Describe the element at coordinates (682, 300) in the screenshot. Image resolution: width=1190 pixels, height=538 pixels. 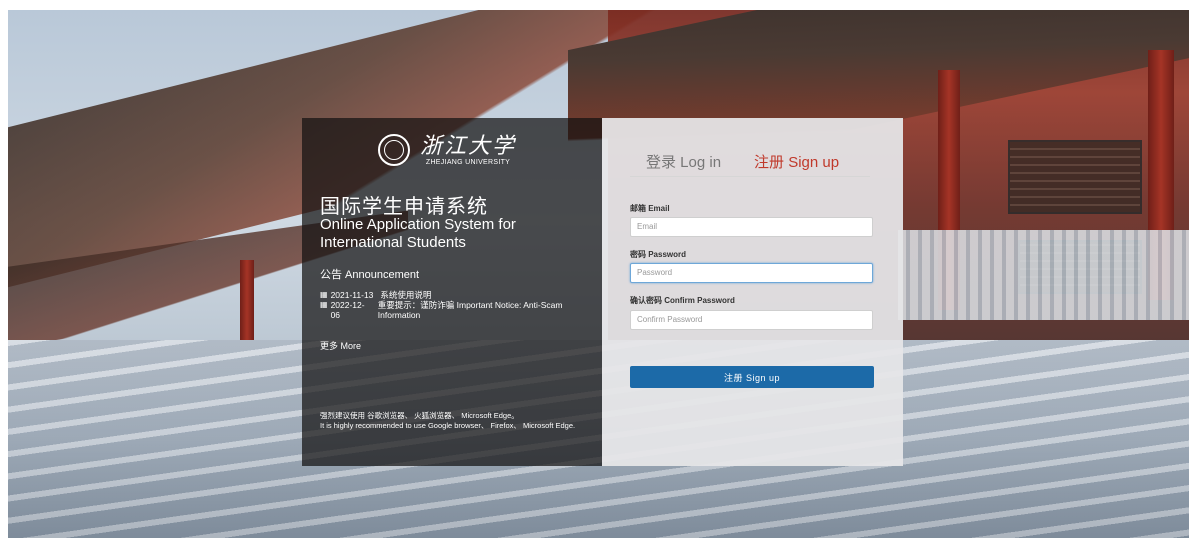
I see `confirm-password-label: 确认密码 Confirm Password` at that location.